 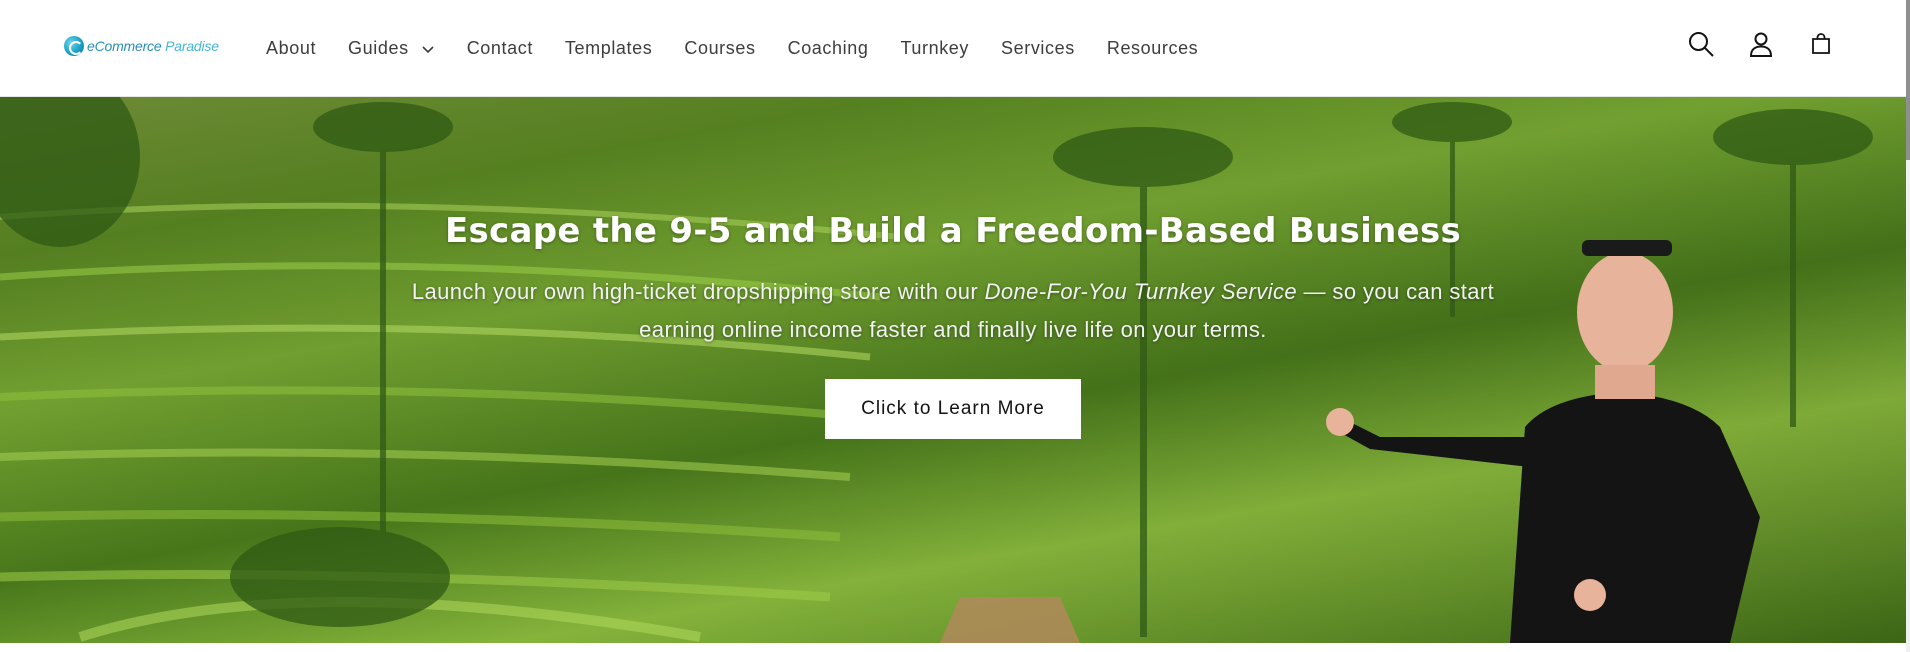 I want to click on account-icon, so click(x=1761, y=44).